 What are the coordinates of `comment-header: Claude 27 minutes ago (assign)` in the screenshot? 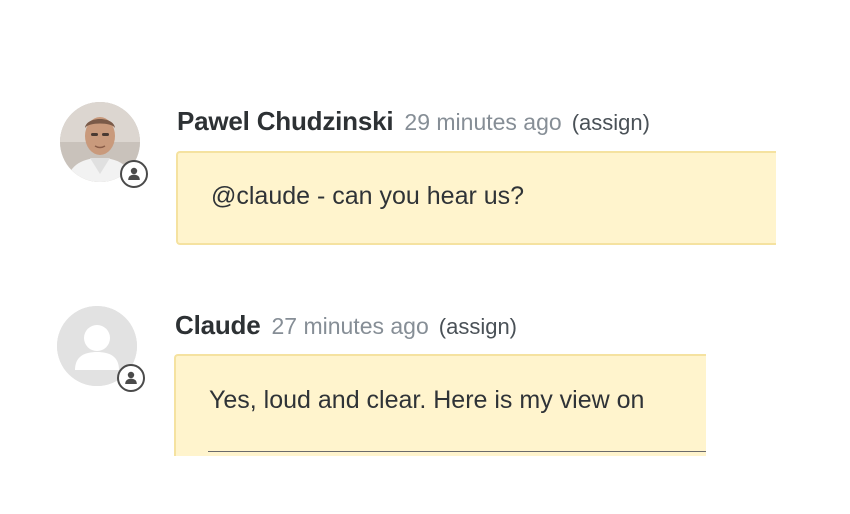 It's located at (346, 325).